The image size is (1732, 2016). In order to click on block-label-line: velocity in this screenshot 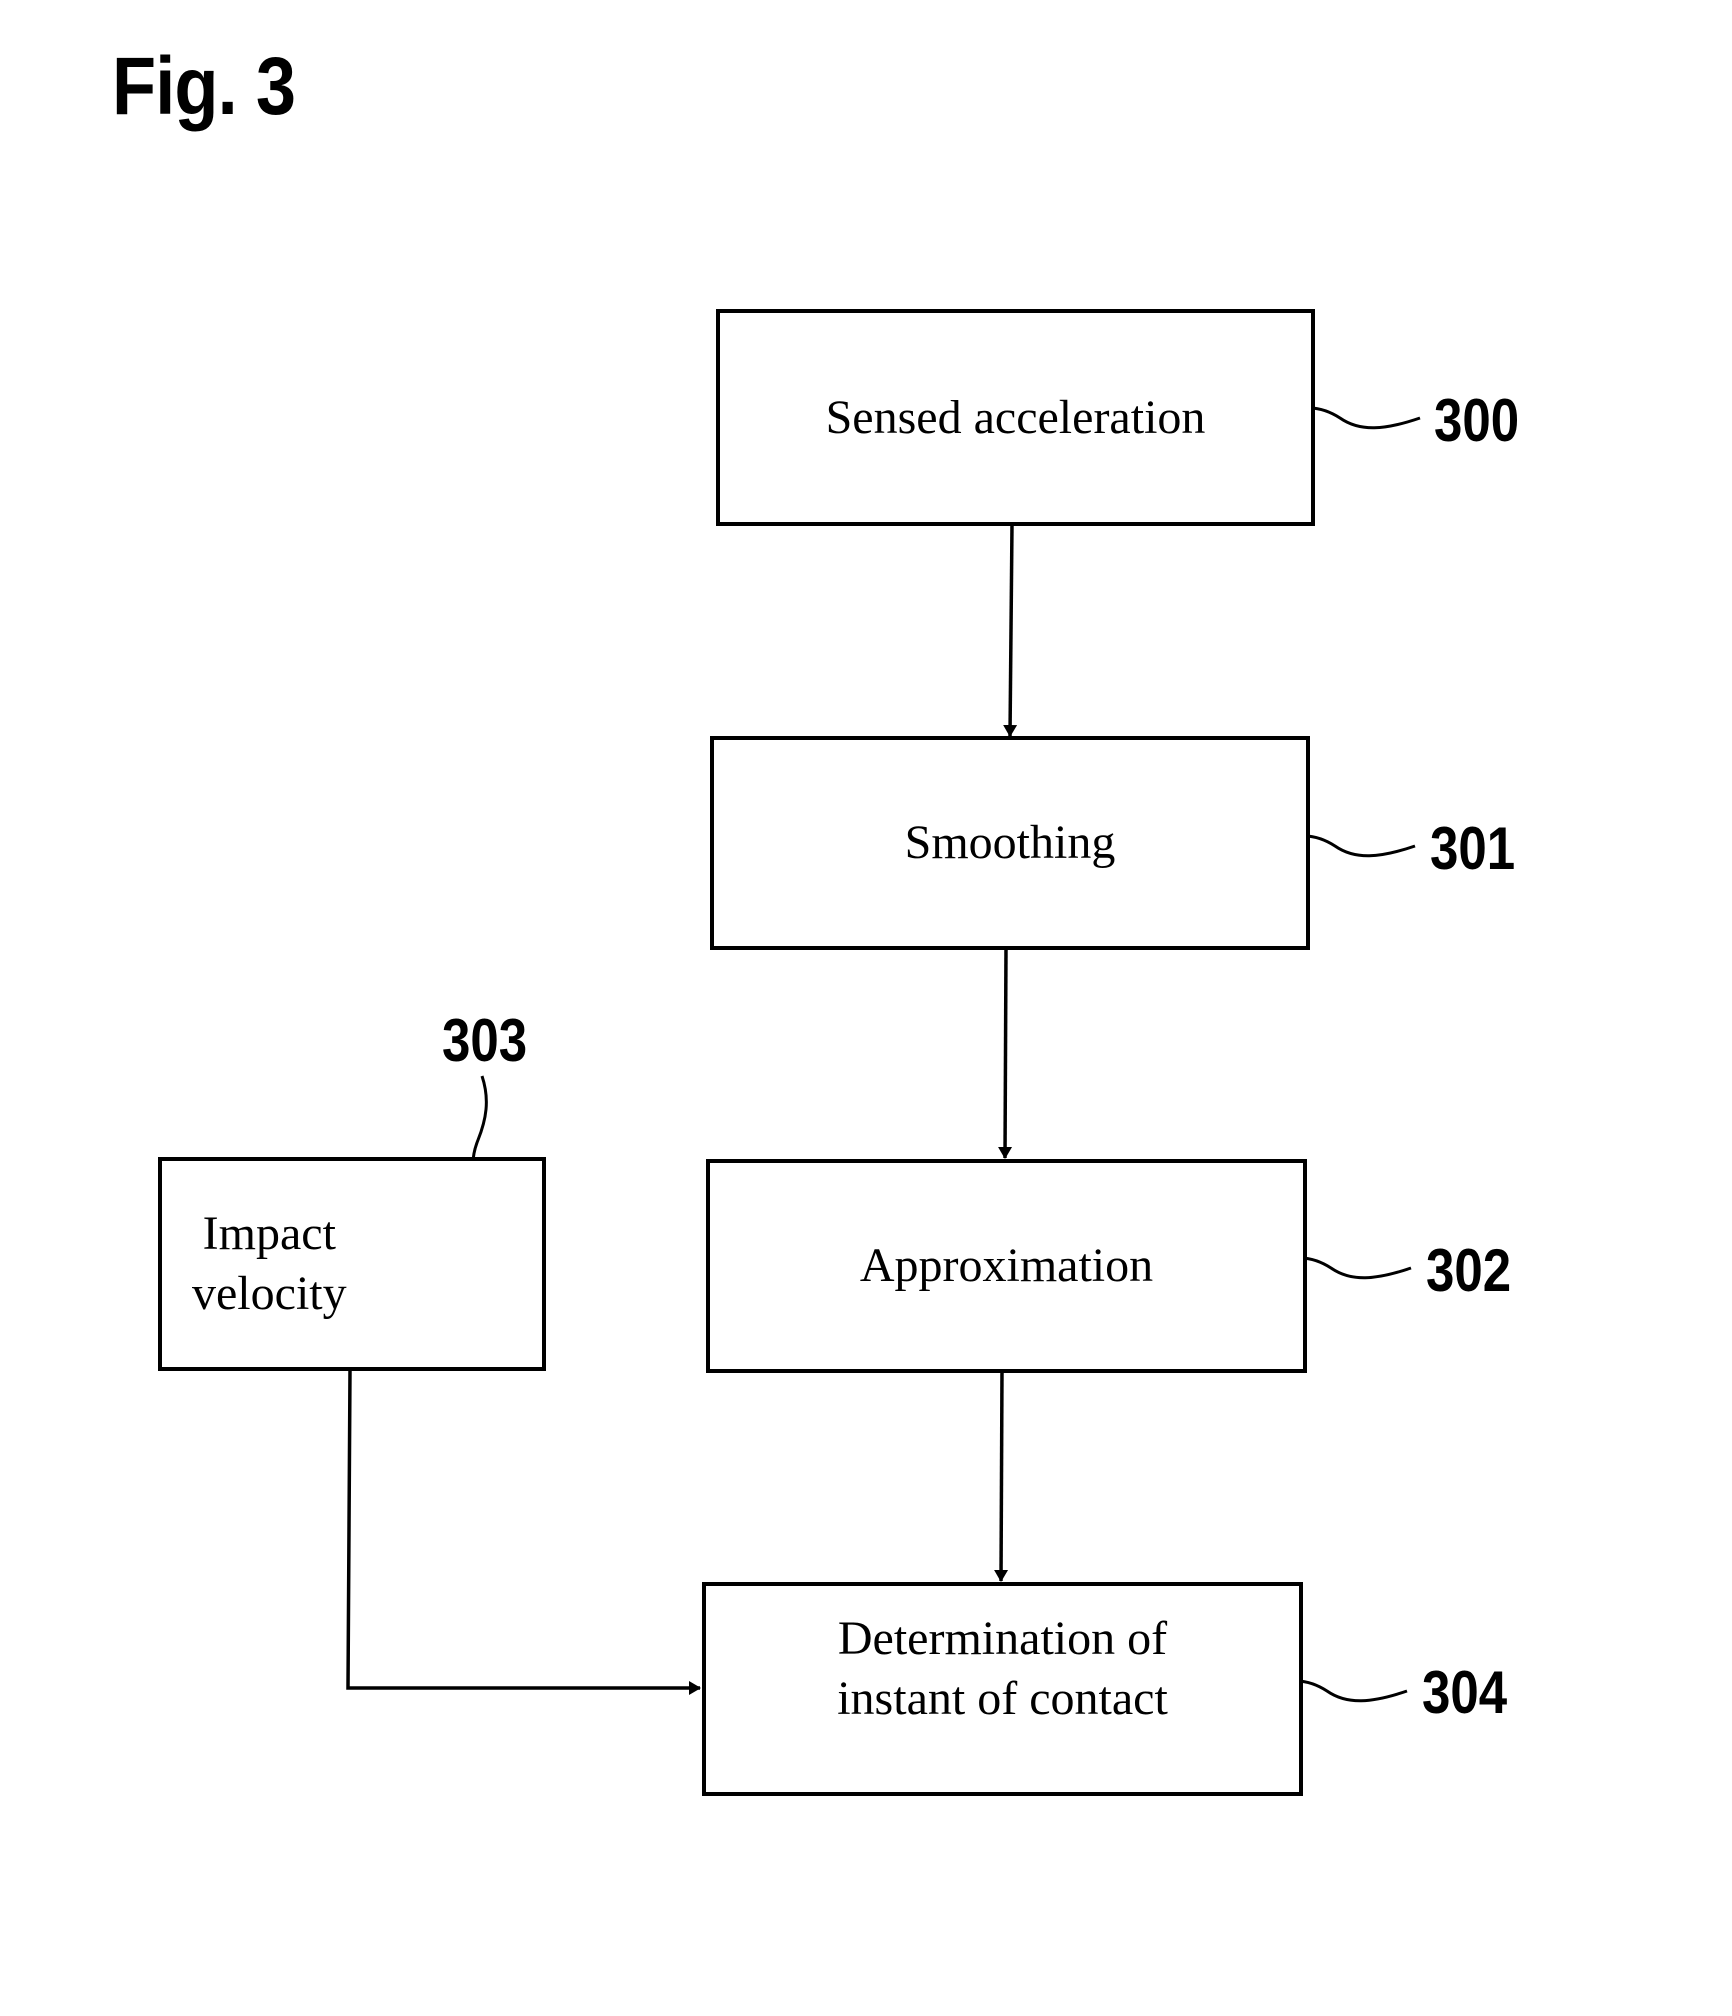, I will do `click(269, 1293)`.